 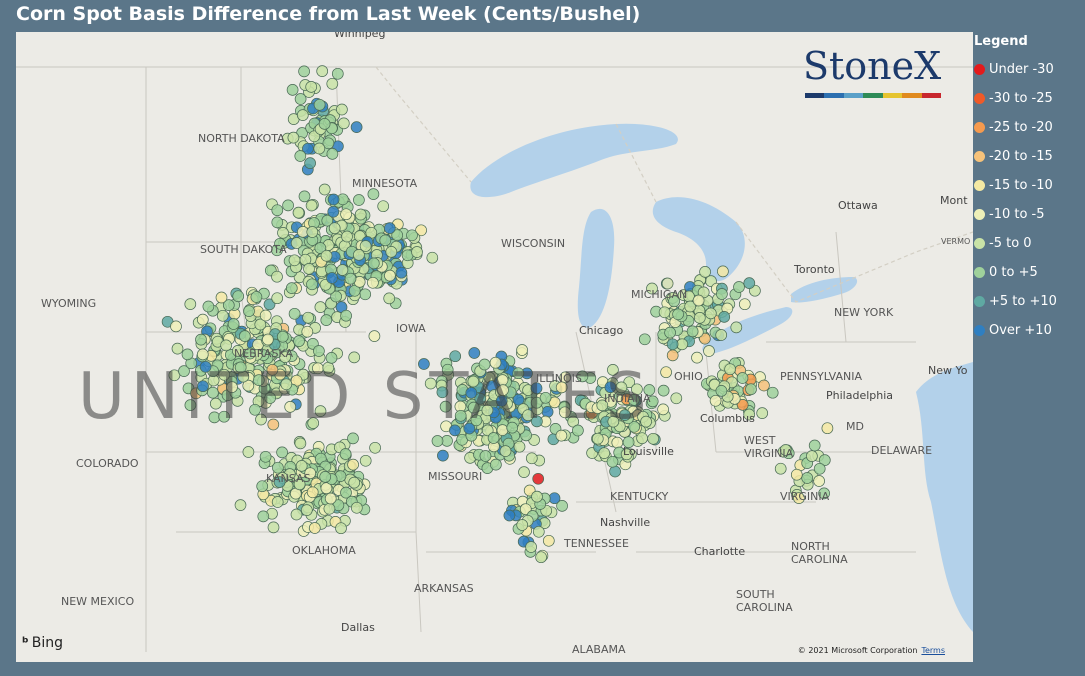 I want to click on terms-link: Terms, so click(x=933, y=650).